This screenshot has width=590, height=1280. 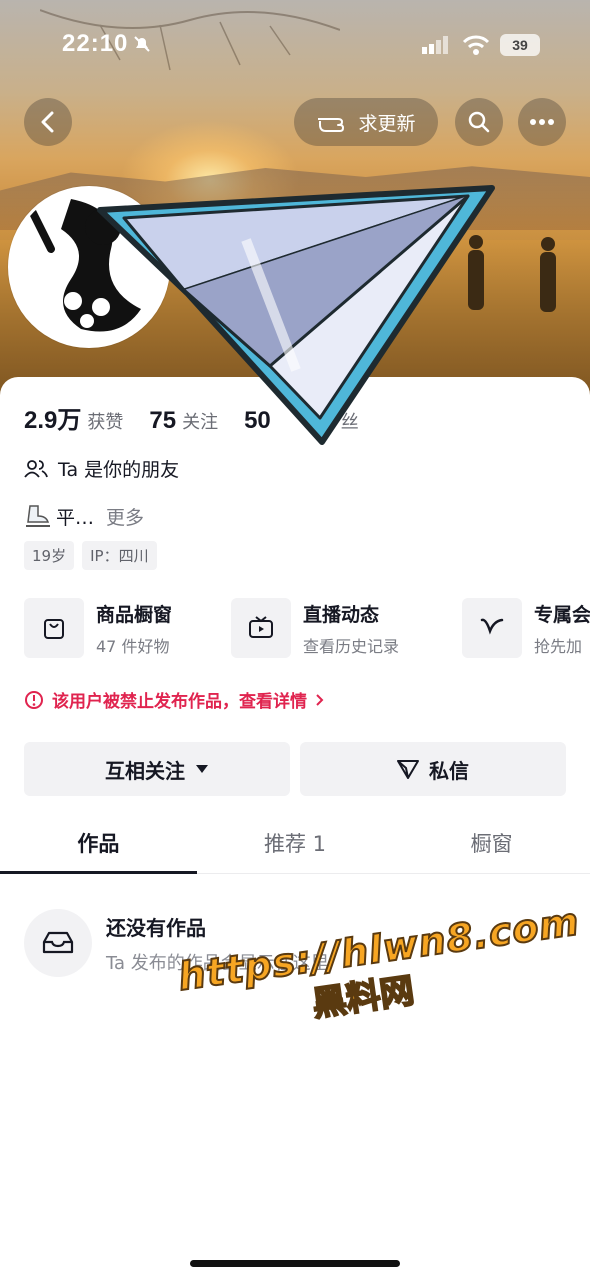 I want to click on chevron-right-icon, so click(x=320, y=699).